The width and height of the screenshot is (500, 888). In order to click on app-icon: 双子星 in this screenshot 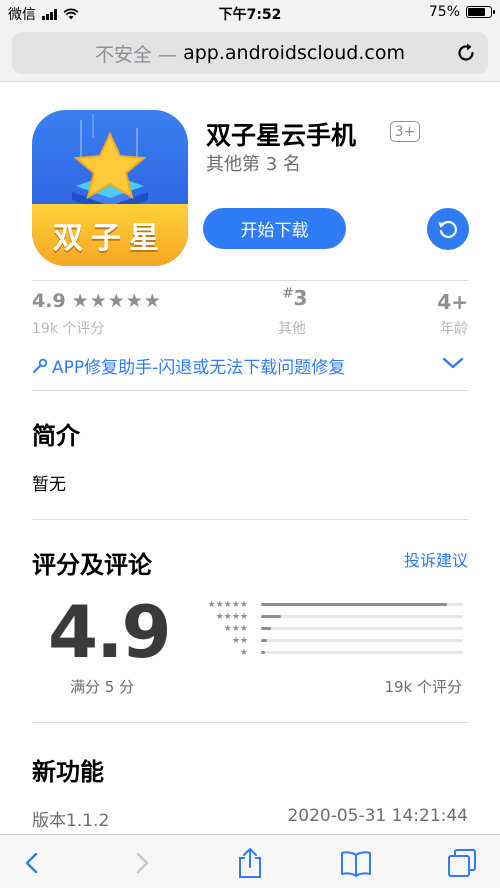, I will do `click(110, 188)`.